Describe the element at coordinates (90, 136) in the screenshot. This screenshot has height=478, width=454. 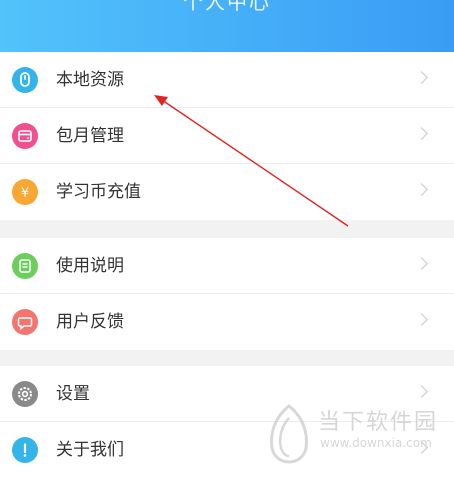
I see `menu-item-label: 包月管理` at that location.